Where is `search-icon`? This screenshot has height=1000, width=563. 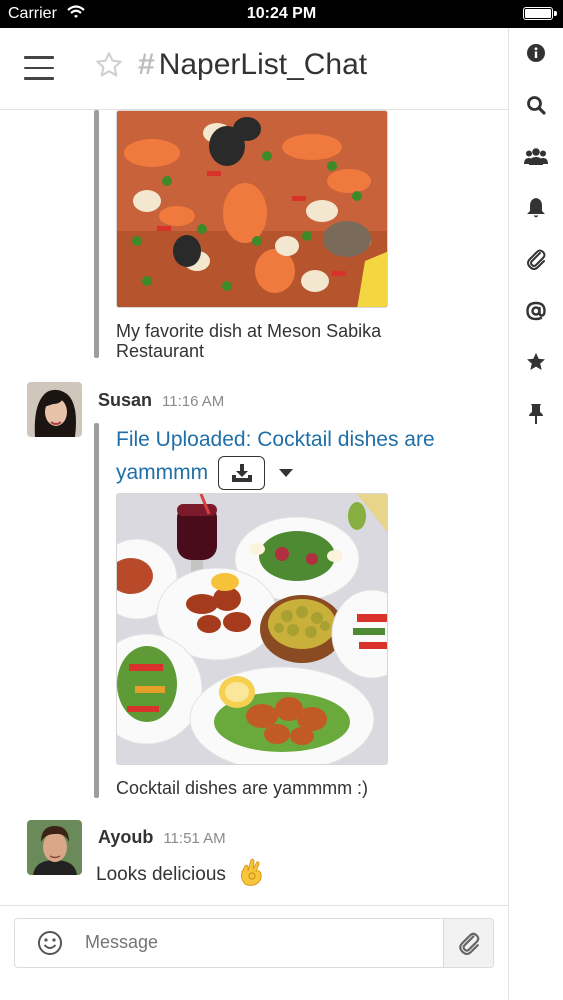
search-icon is located at coordinates (536, 105).